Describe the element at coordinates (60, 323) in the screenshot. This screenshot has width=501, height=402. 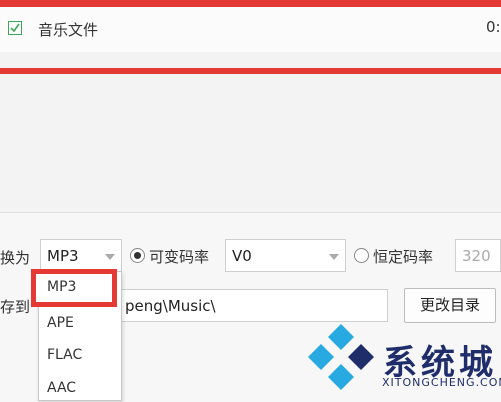
I see `dropdown-option: APE` at that location.